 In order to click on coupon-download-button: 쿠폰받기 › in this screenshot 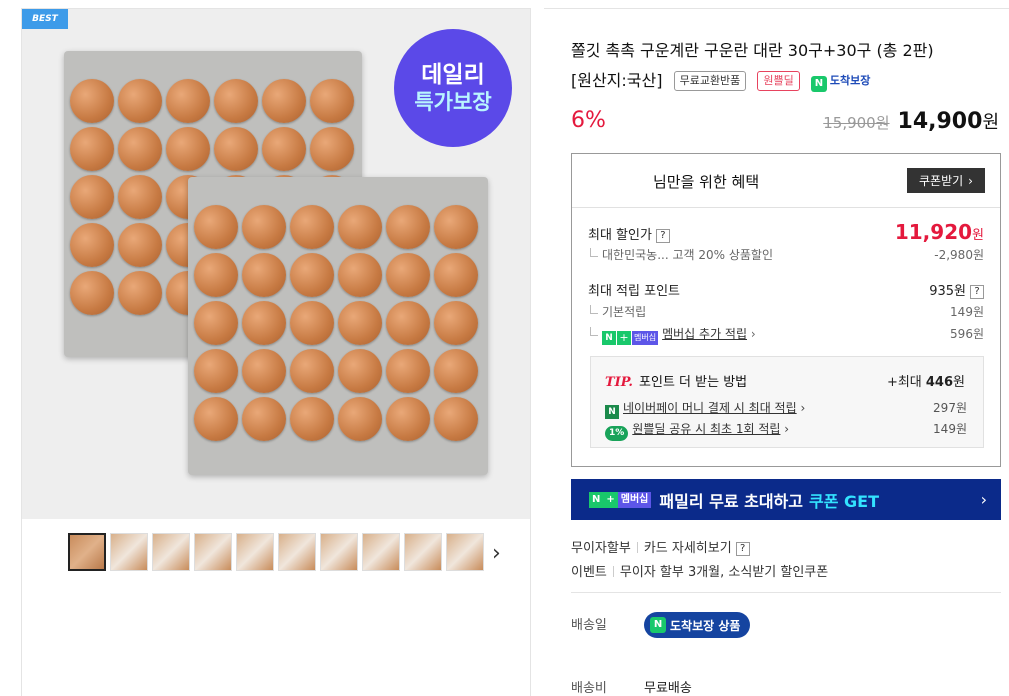, I will do `click(946, 180)`.